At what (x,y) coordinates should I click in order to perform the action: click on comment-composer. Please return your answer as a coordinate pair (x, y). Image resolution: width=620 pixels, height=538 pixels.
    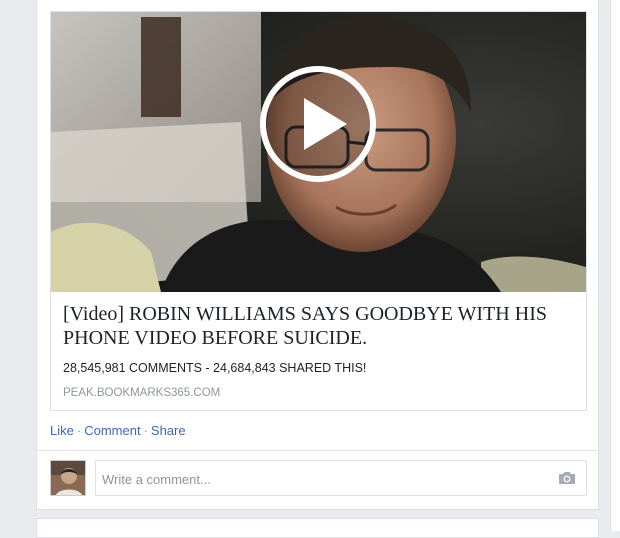
    Looking at the image, I should click on (318, 479).